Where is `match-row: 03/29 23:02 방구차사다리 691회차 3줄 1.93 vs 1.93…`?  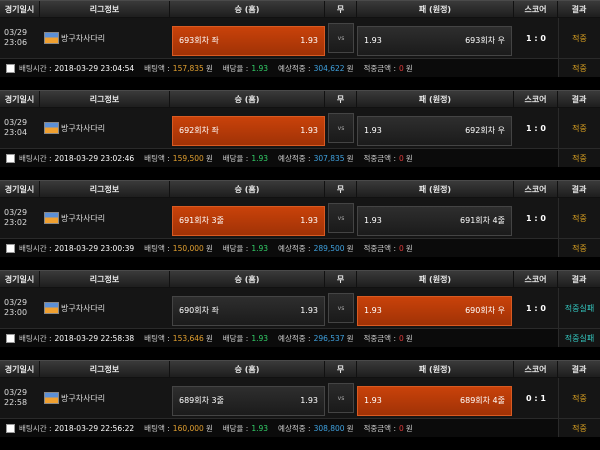
match-row: 03/29 23:02 방구차사다리 691회차 3줄 1.93 vs 1.93… is located at coordinates (300, 218).